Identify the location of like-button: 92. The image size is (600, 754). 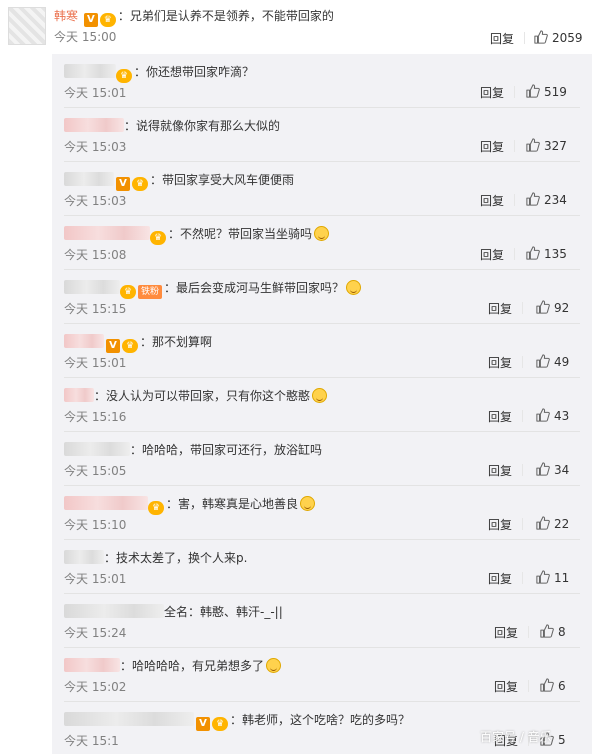
(552, 307).